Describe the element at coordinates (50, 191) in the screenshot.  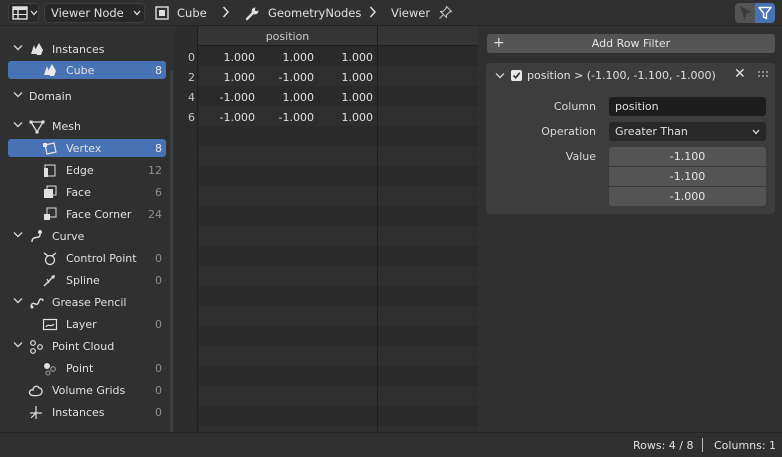
I see `face-icon` at that location.